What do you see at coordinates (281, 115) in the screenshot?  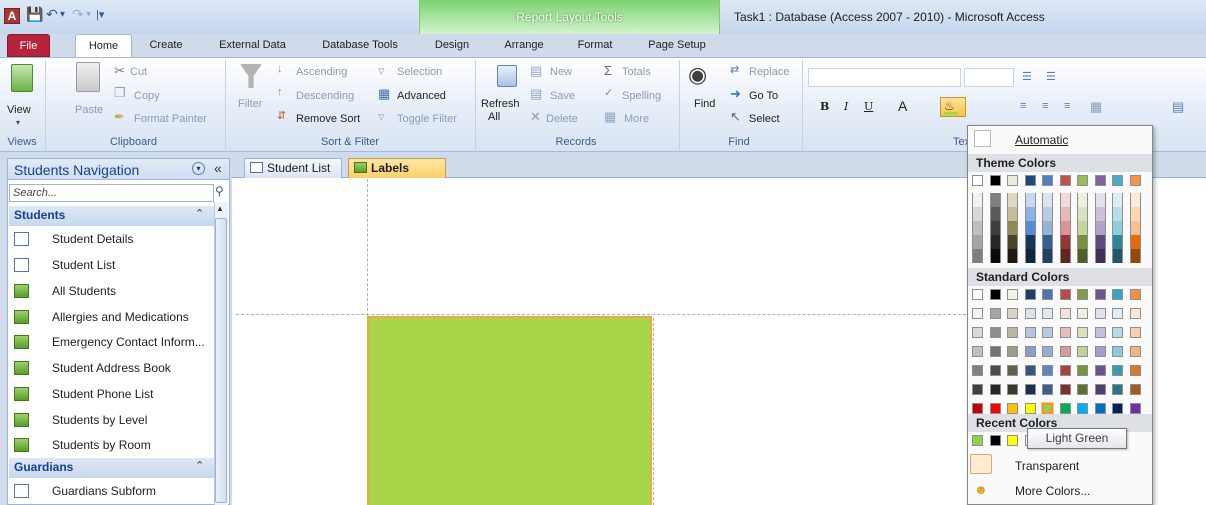 I see `remove-sort-icon: ⇵` at bounding box center [281, 115].